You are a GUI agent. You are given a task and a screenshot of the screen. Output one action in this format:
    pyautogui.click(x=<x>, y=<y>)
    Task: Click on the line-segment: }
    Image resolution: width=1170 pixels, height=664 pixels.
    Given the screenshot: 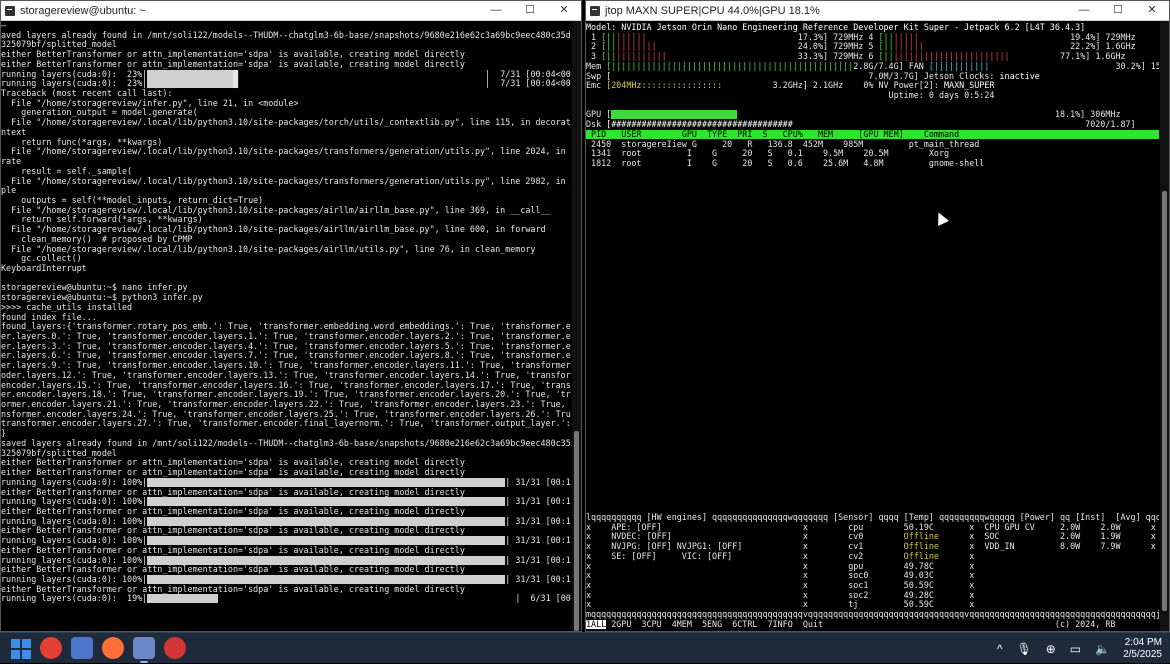 What is the action you would take?
    pyautogui.click(x=4, y=434)
    